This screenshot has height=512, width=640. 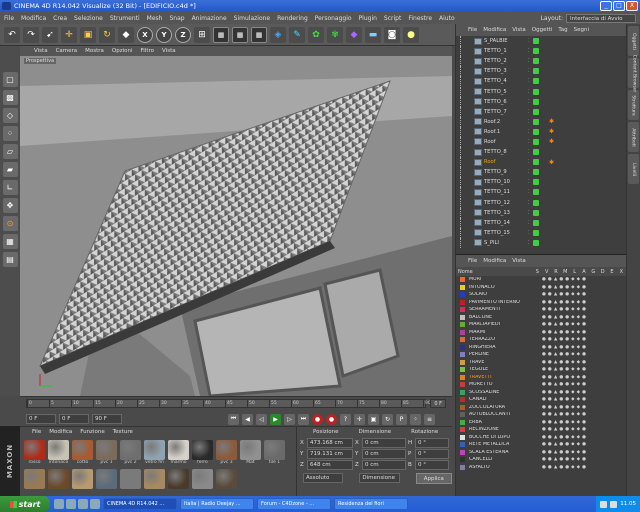 I want to click on menu-item-strumenti: Strumenti, so click(x=125, y=18).